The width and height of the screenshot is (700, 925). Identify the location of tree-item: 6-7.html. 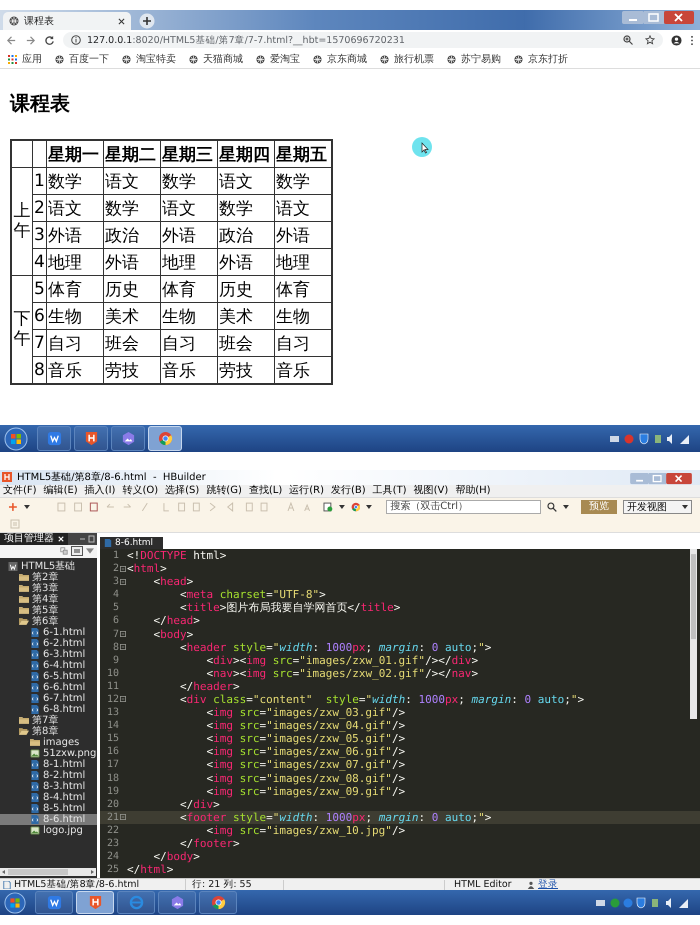
(48, 698).